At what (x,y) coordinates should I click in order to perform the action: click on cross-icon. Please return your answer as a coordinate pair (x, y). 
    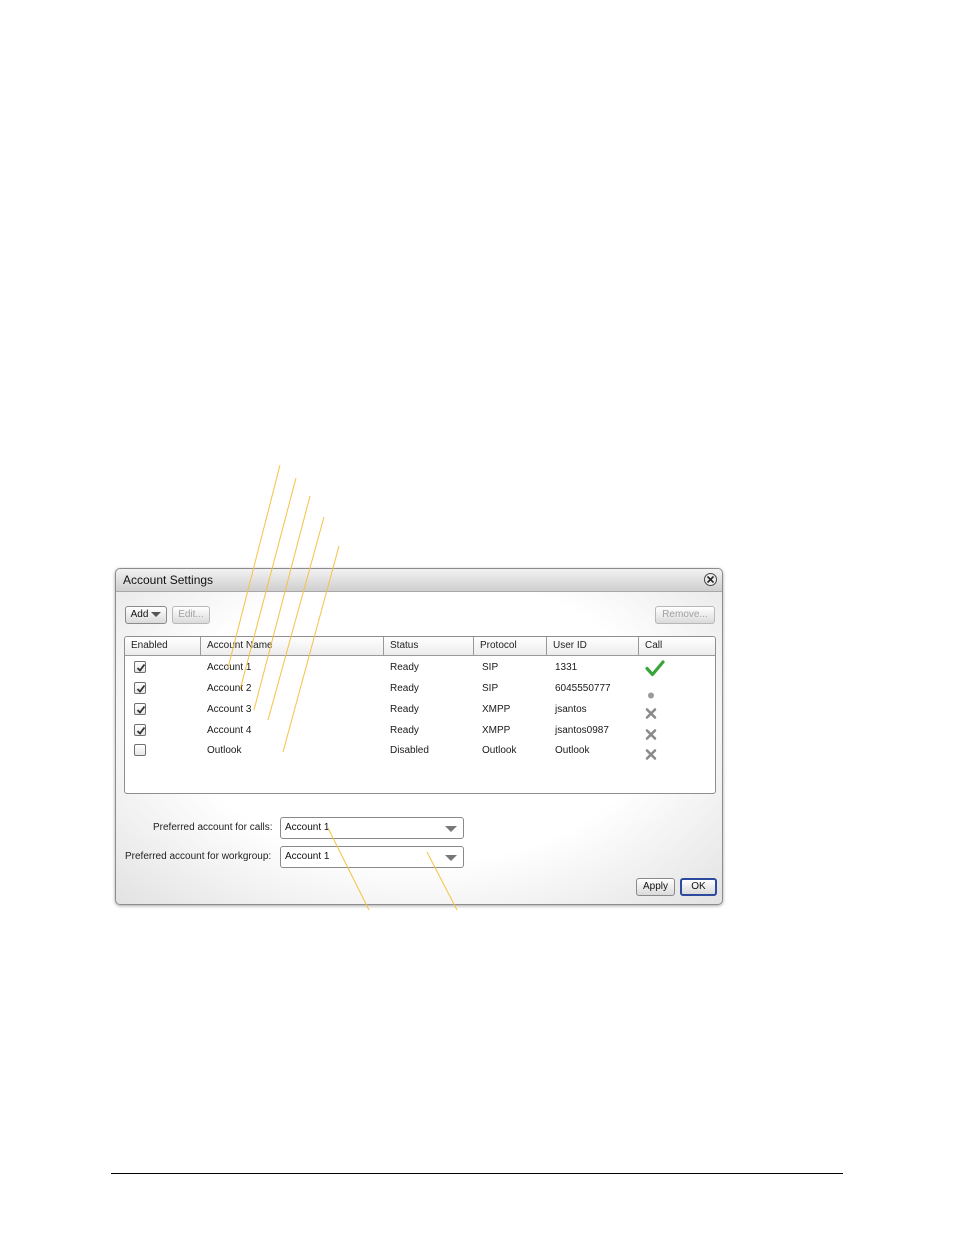
    Looking at the image, I should click on (651, 754).